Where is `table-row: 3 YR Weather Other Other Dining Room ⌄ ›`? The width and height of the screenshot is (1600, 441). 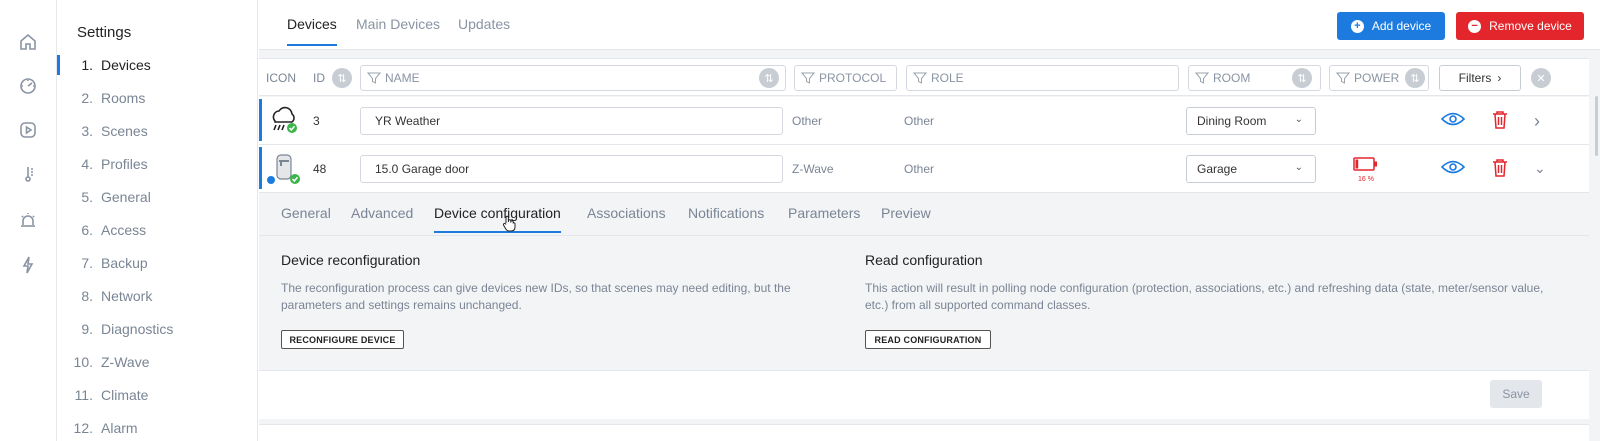 table-row: 3 YR Weather Other Other Dining Room ⌄ › is located at coordinates (924, 121).